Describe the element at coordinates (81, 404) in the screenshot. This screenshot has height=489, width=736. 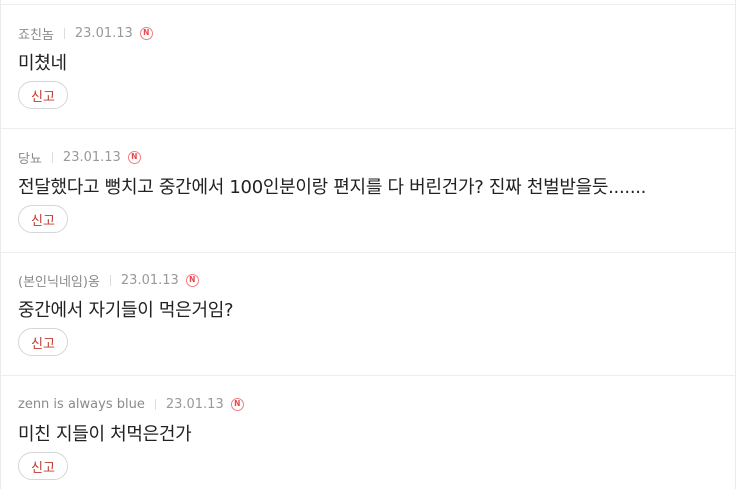
I see `comment-author: zenn is always blue` at that location.